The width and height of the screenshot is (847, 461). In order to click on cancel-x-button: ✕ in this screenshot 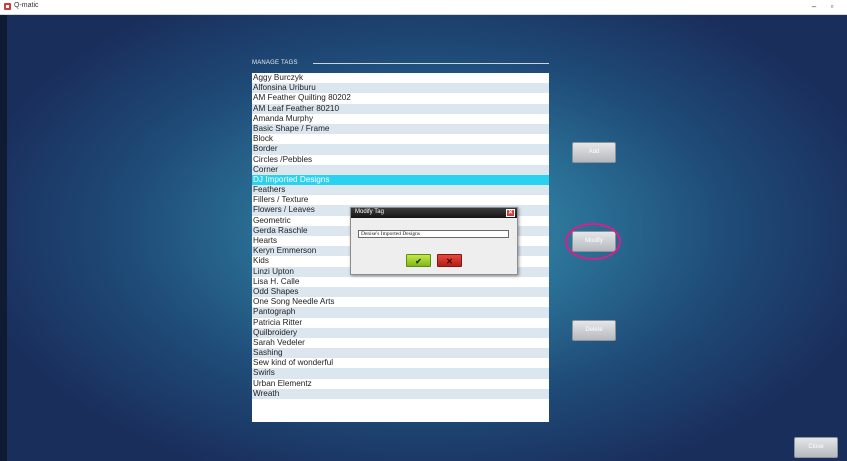, I will do `click(449, 260)`.